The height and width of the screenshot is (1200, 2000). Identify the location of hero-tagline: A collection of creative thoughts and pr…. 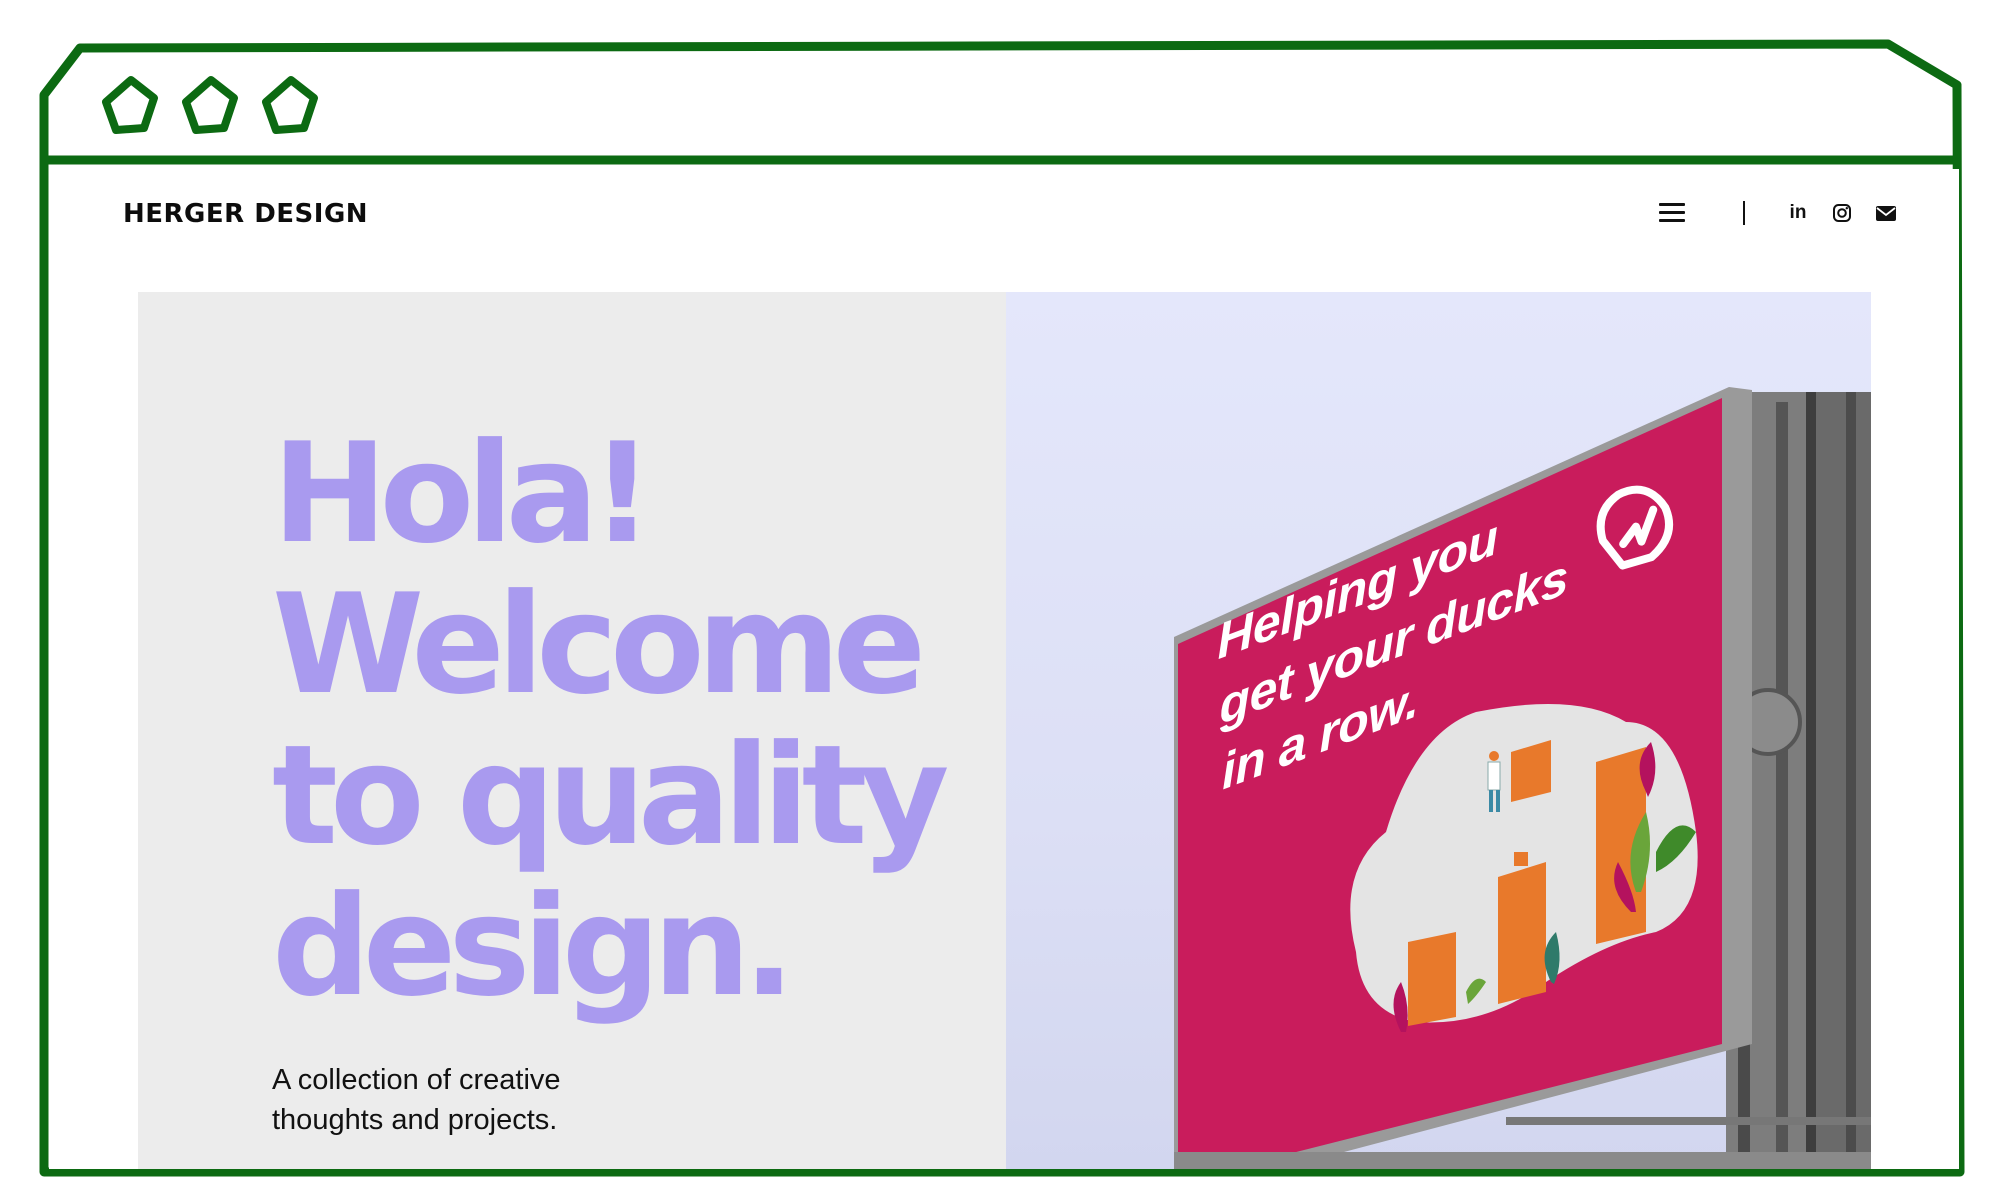
(482, 1100).